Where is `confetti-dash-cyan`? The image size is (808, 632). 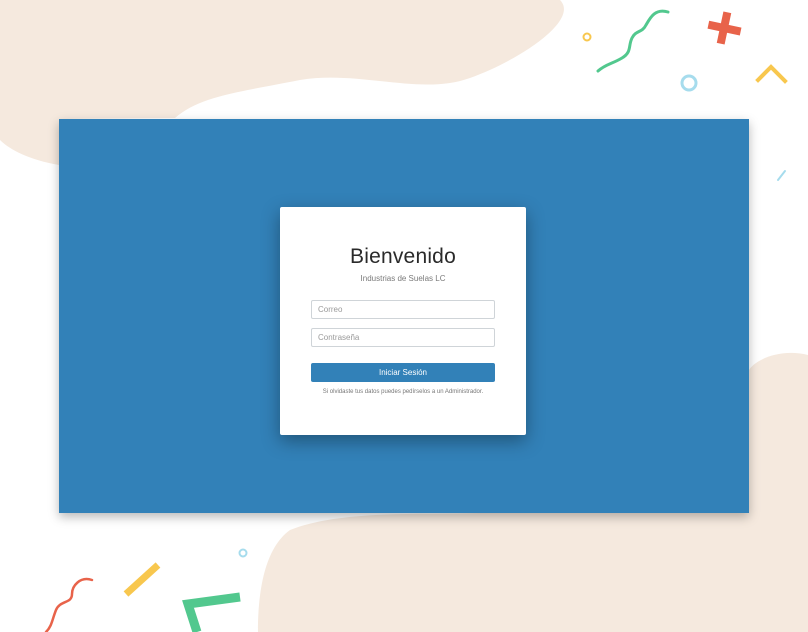 confetti-dash-cyan is located at coordinates (781, 175).